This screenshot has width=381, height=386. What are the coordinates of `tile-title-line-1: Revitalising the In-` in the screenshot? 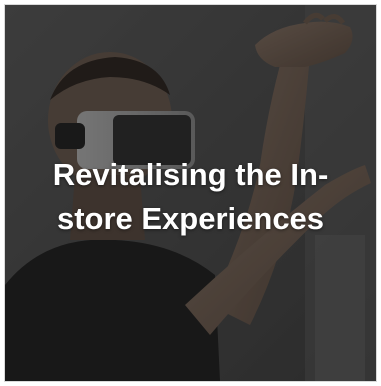 It's located at (190, 174).